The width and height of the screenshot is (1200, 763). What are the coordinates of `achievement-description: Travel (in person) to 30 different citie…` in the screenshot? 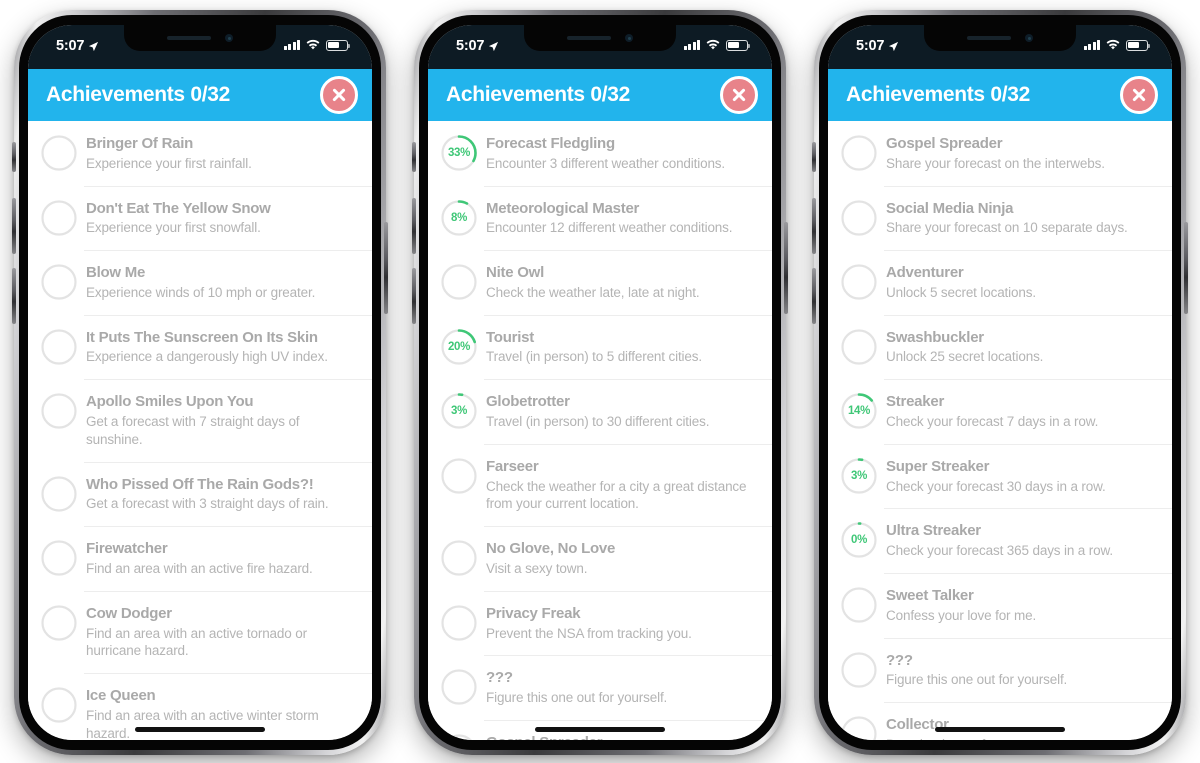 It's located at (598, 421).